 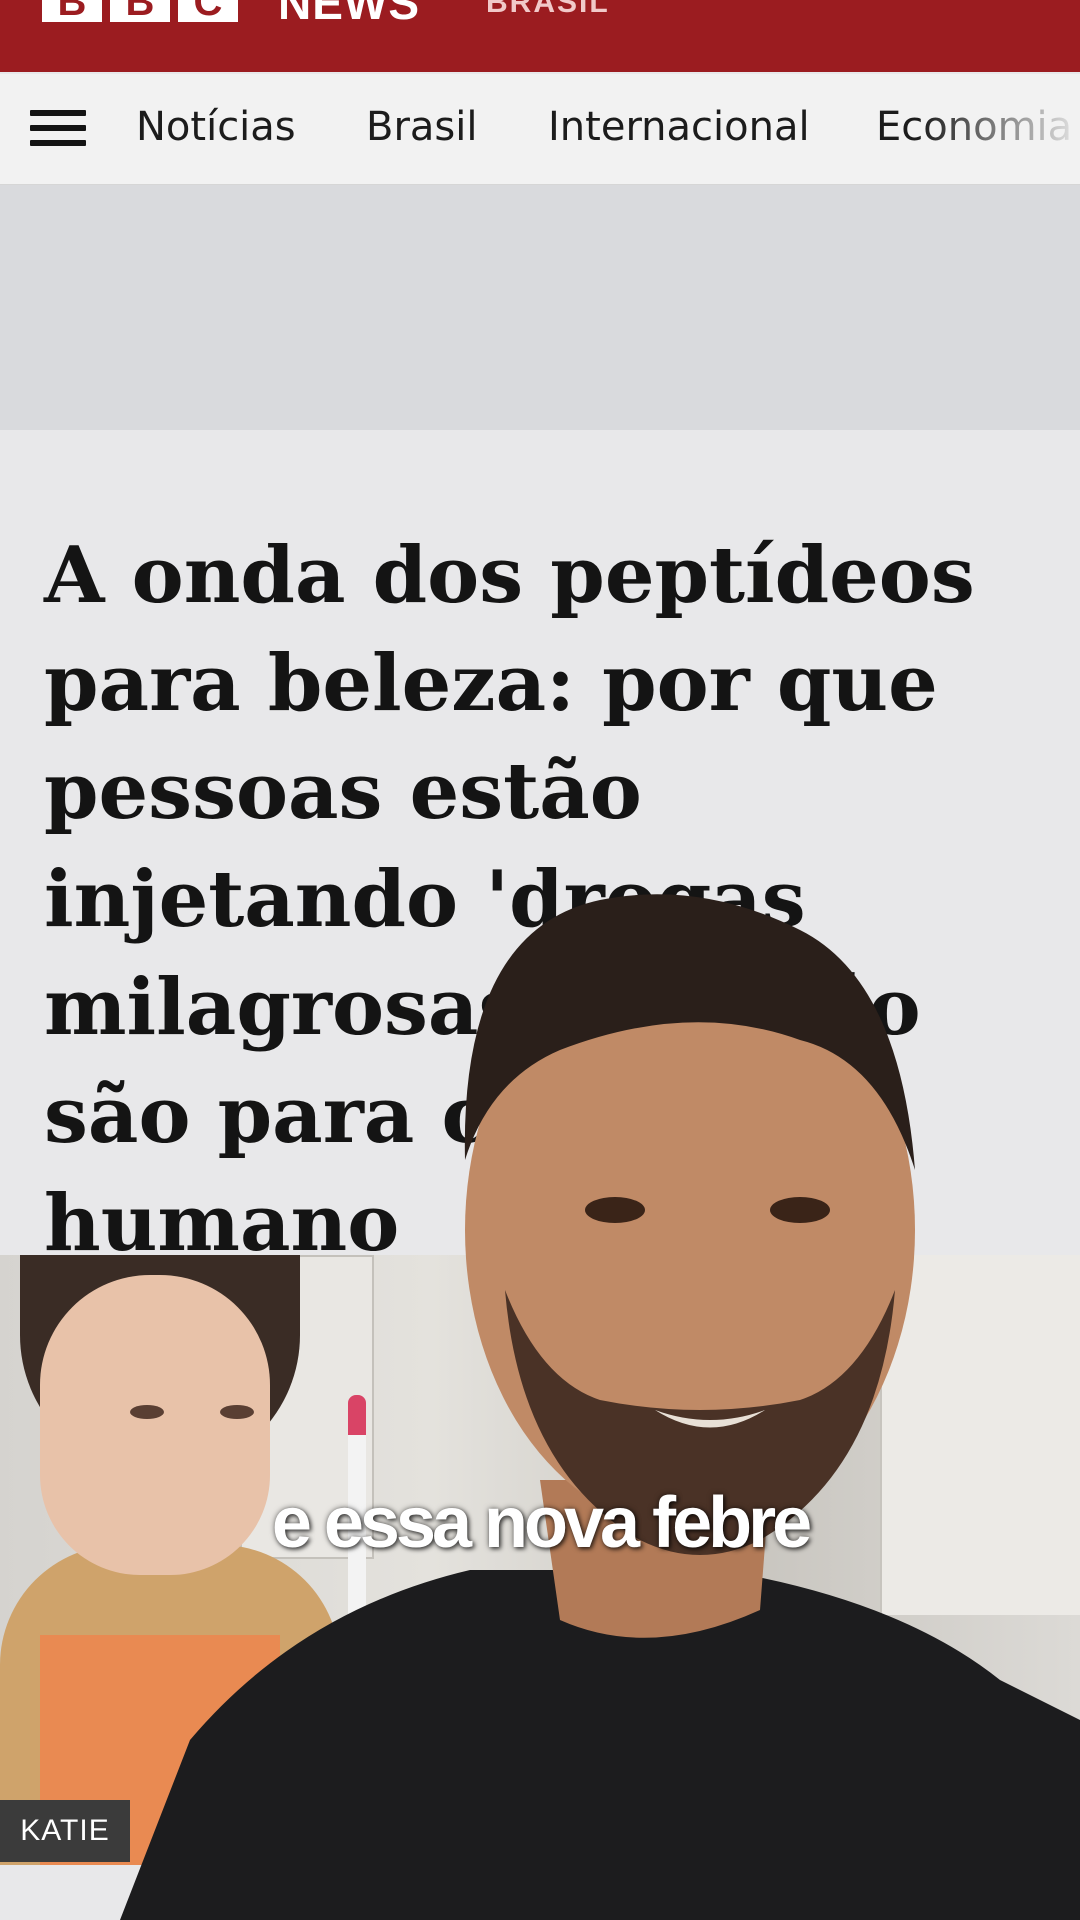 What do you see at coordinates (216, 127) in the screenshot?
I see `nav-item-noticias: Notícias` at bounding box center [216, 127].